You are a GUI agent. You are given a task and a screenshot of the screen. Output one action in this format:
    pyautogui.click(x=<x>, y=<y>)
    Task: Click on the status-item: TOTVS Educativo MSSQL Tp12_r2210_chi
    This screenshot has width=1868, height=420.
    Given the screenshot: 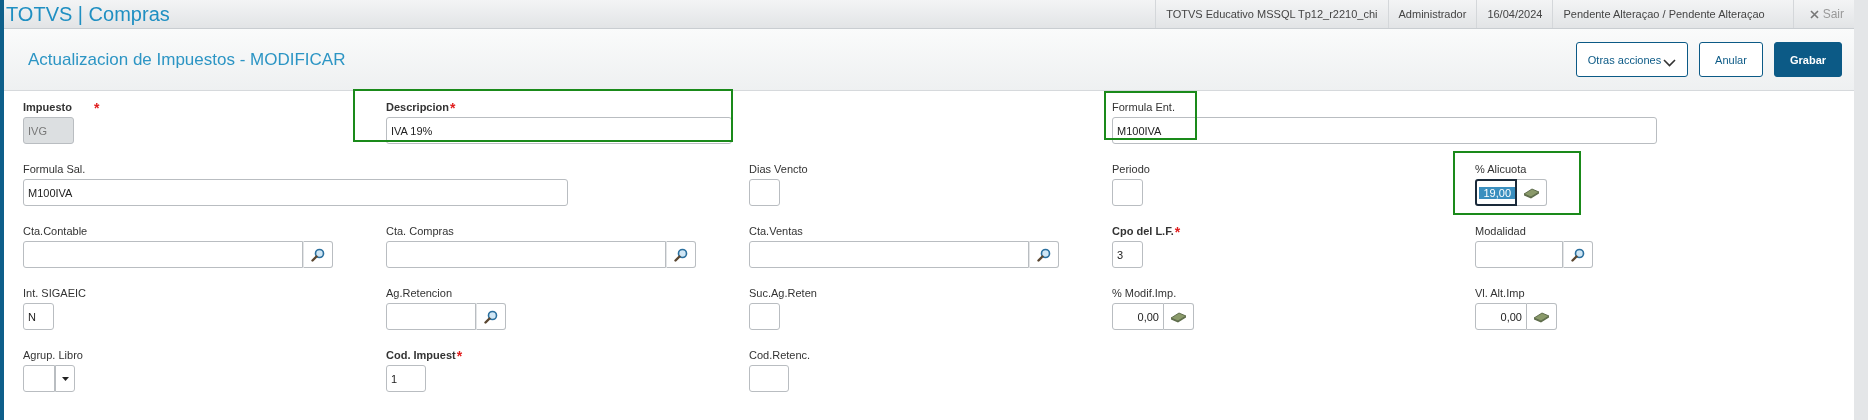 What is the action you would take?
    pyautogui.click(x=1271, y=14)
    